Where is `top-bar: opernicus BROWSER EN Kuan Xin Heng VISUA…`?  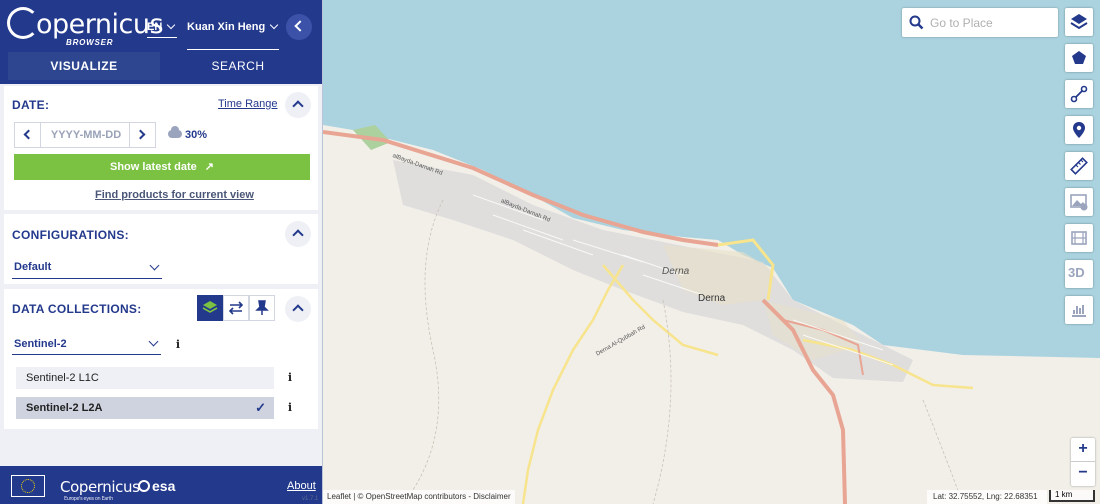 top-bar: opernicus BROWSER EN Kuan Xin Heng VISUA… is located at coordinates (161, 42).